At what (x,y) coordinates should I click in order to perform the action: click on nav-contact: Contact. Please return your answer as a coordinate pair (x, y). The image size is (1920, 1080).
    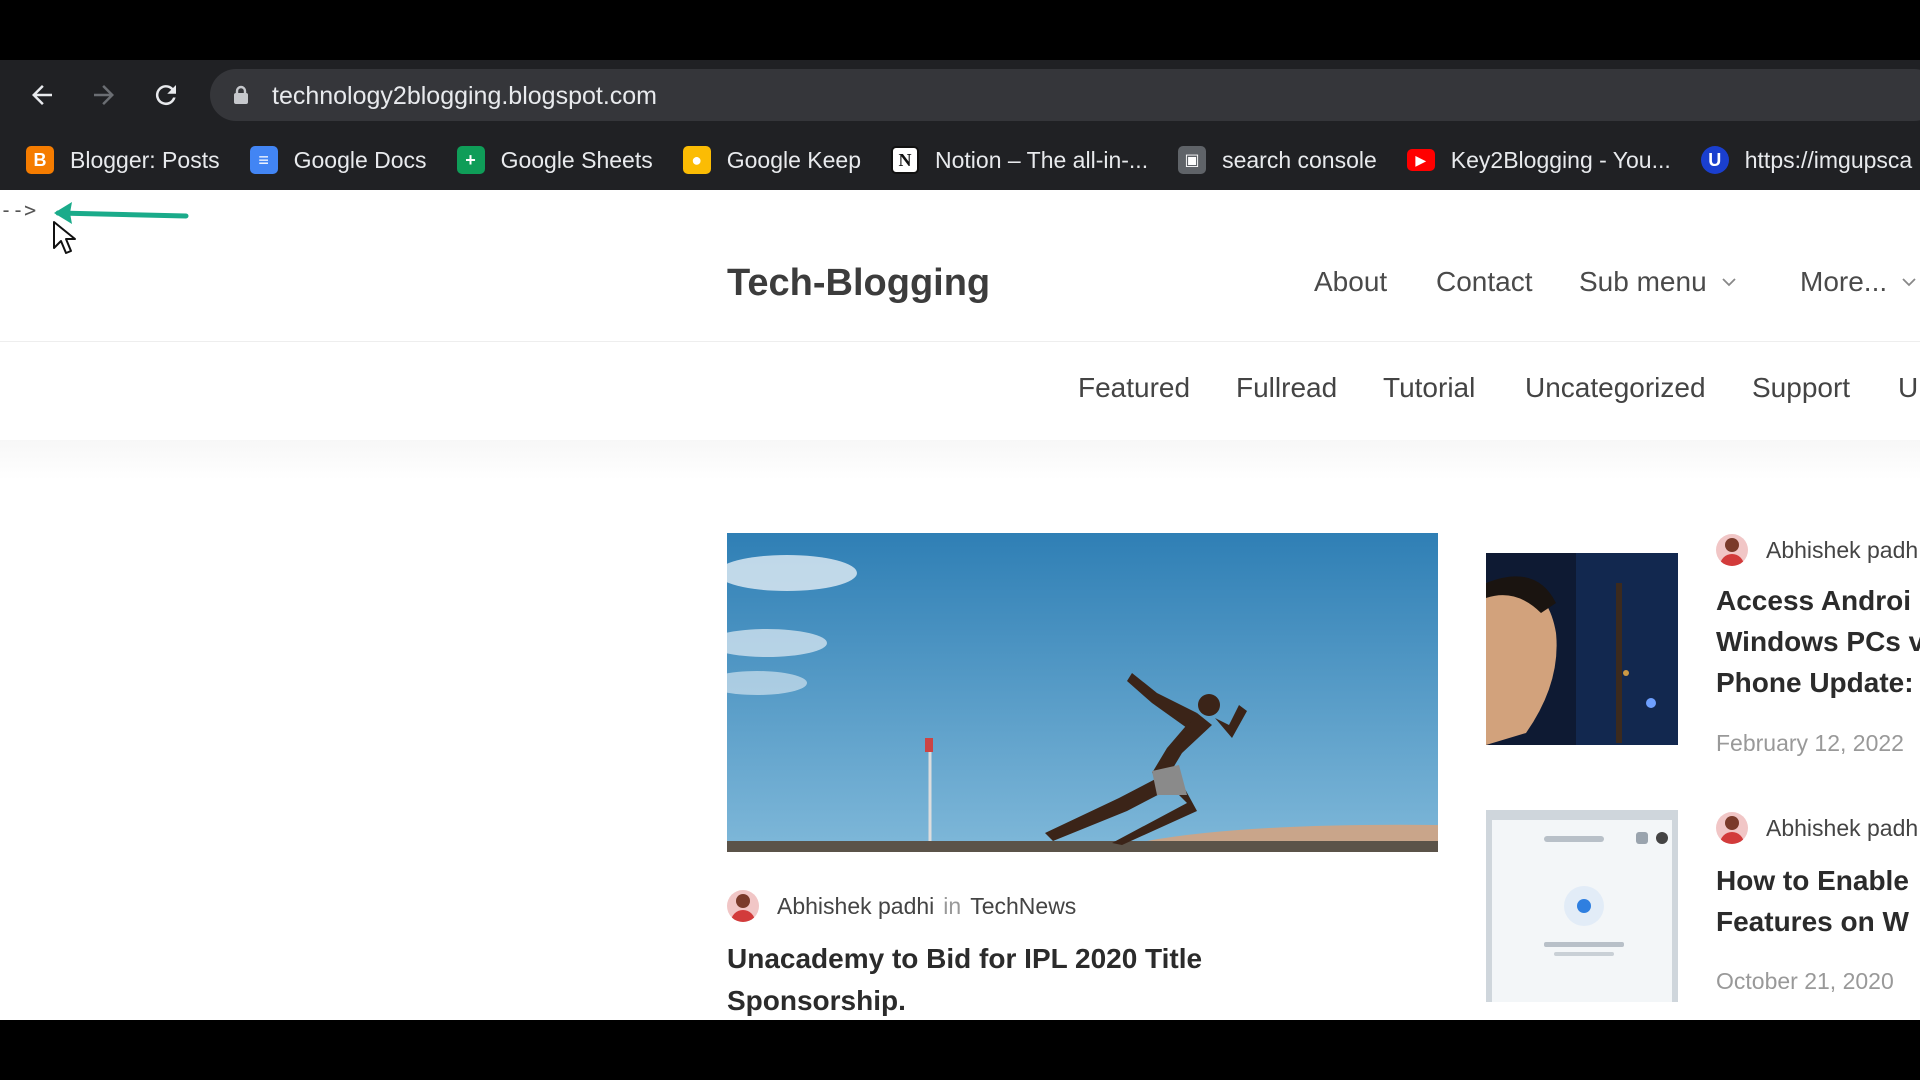
    Looking at the image, I should click on (1484, 282).